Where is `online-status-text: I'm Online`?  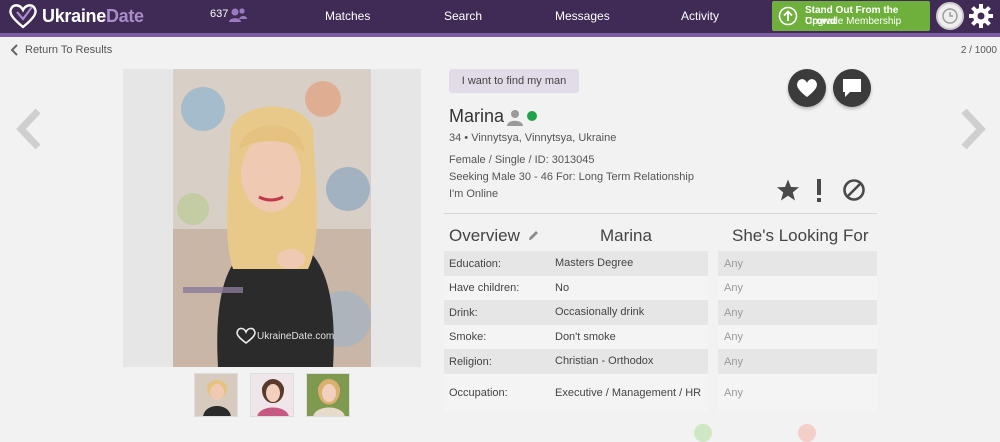
online-status-text: I'm Online is located at coordinates (474, 194).